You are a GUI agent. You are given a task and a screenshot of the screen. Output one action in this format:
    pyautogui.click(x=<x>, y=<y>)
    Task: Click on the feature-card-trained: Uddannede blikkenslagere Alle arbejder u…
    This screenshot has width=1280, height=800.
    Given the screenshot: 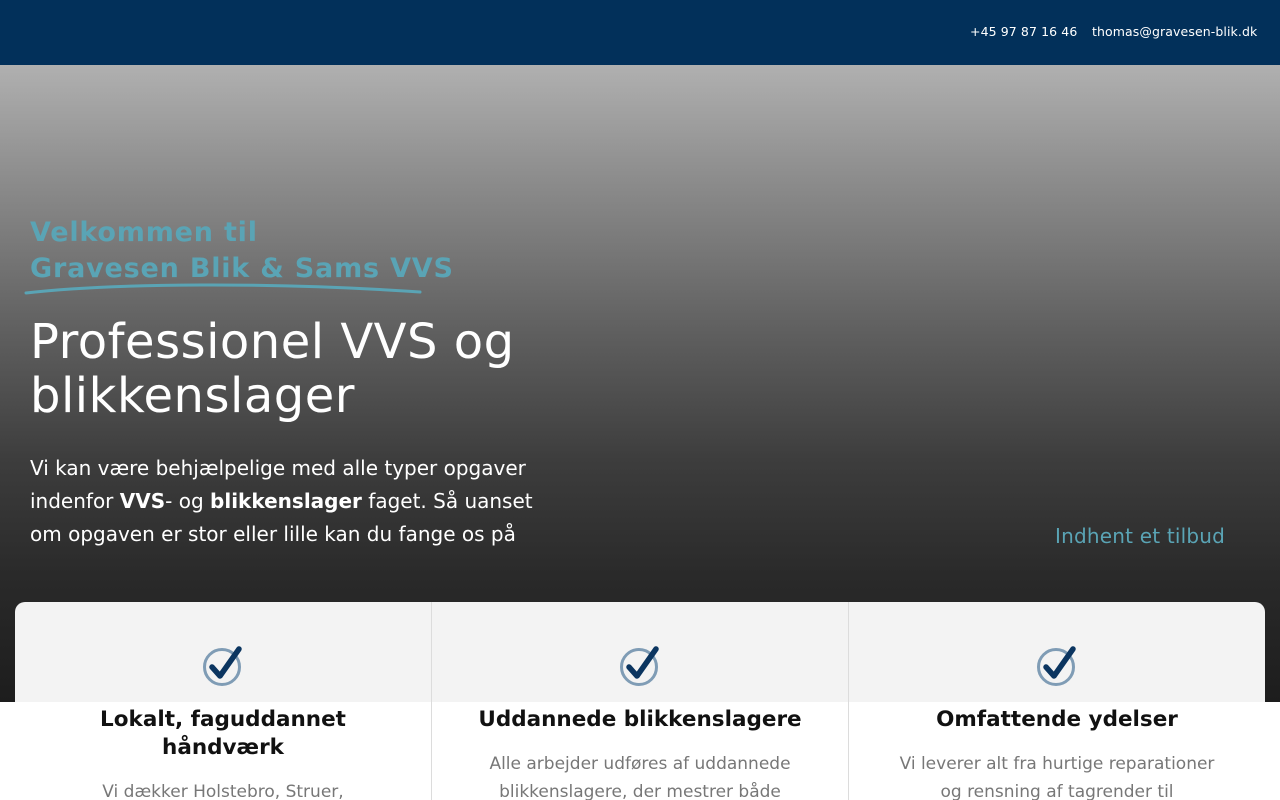 What is the action you would take?
    pyautogui.click(x=640, y=701)
    